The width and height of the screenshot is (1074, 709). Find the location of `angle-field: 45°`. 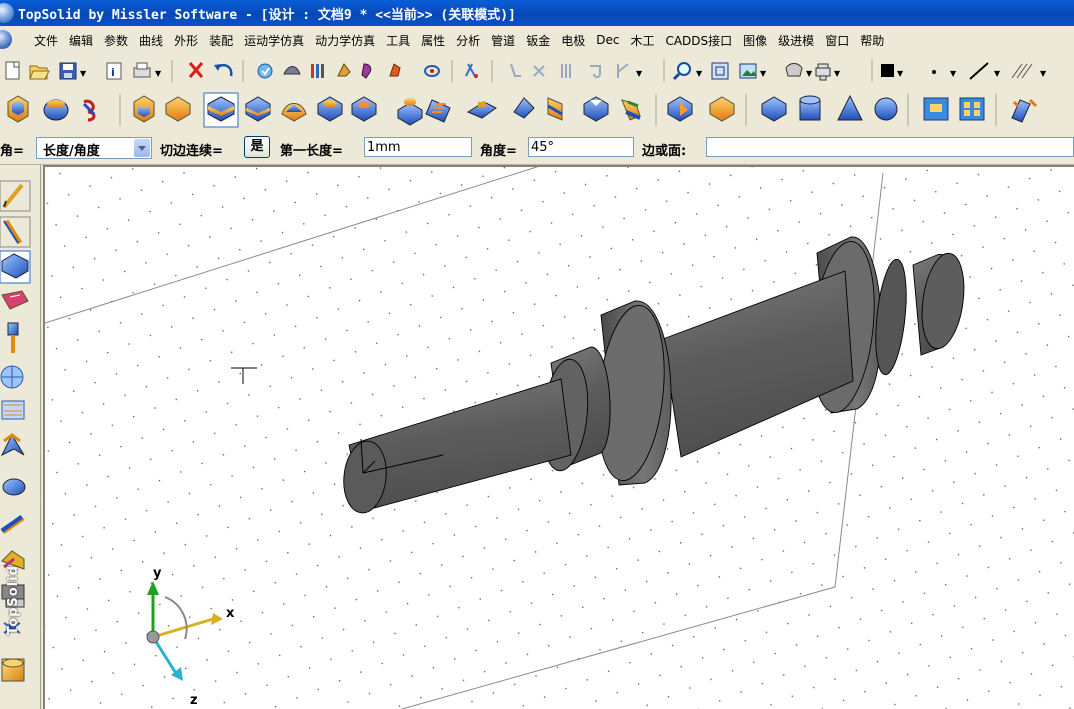

angle-field: 45° is located at coordinates (581, 147).